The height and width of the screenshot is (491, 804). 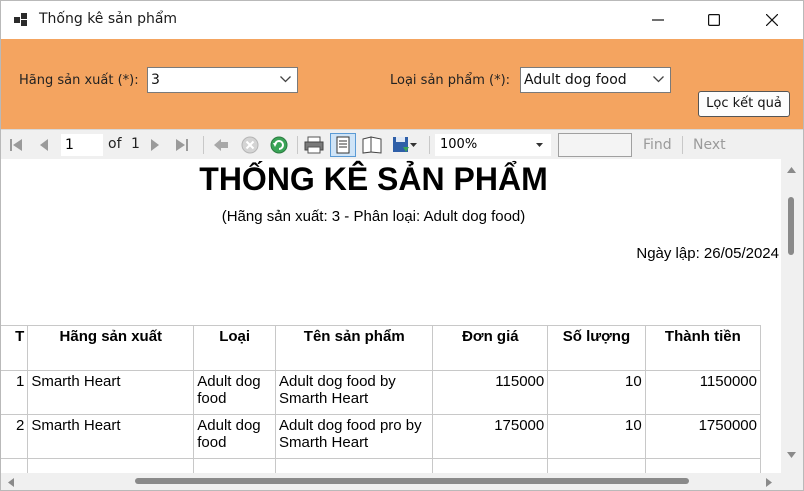 What do you see at coordinates (135, 144) in the screenshot?
I see `page-total-label: 1` at bounding box center [135, 144].